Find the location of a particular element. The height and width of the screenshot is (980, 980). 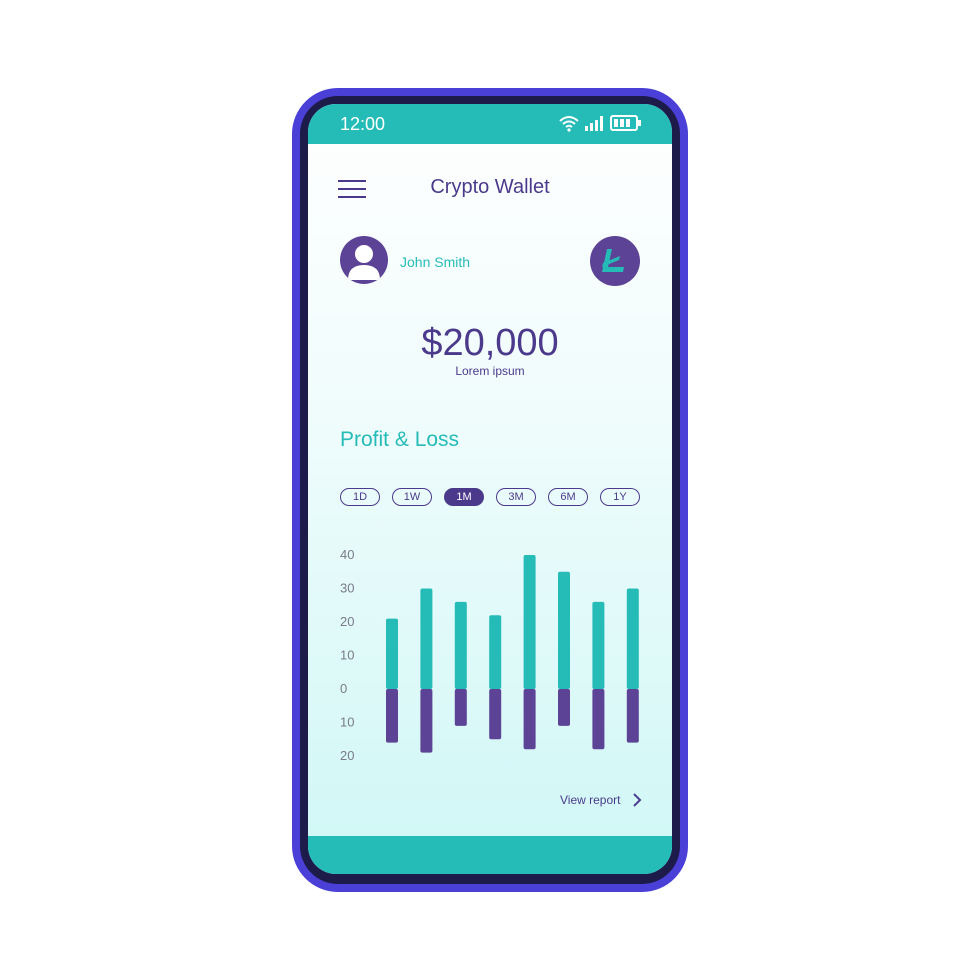

y-tick-label: 30 is located at coordinates (347, 588).